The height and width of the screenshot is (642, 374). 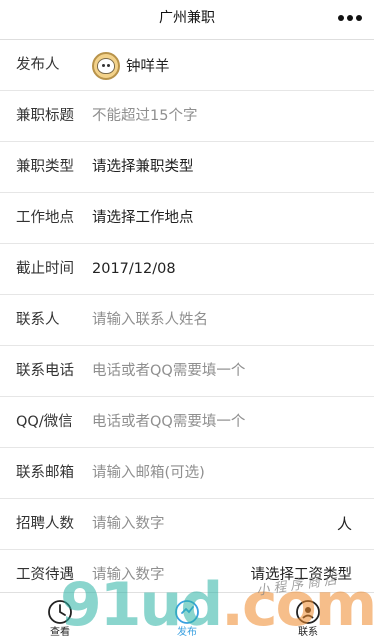 What do you see at coordinates (45, 116) in the screenshot?
I see `job-title-label: 兼职标题` at bounding box center [45, 116].